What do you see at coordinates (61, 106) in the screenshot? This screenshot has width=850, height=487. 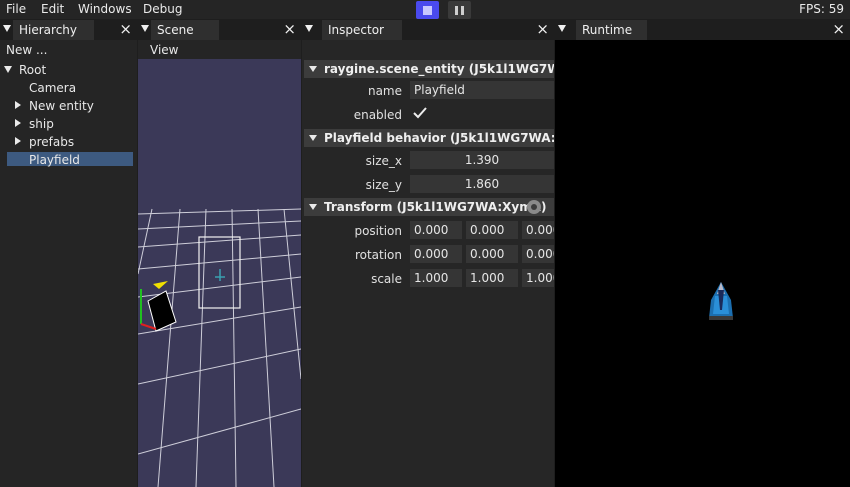 I see `tree-item-new-entity: New entity` at bounding box center [61, 106].